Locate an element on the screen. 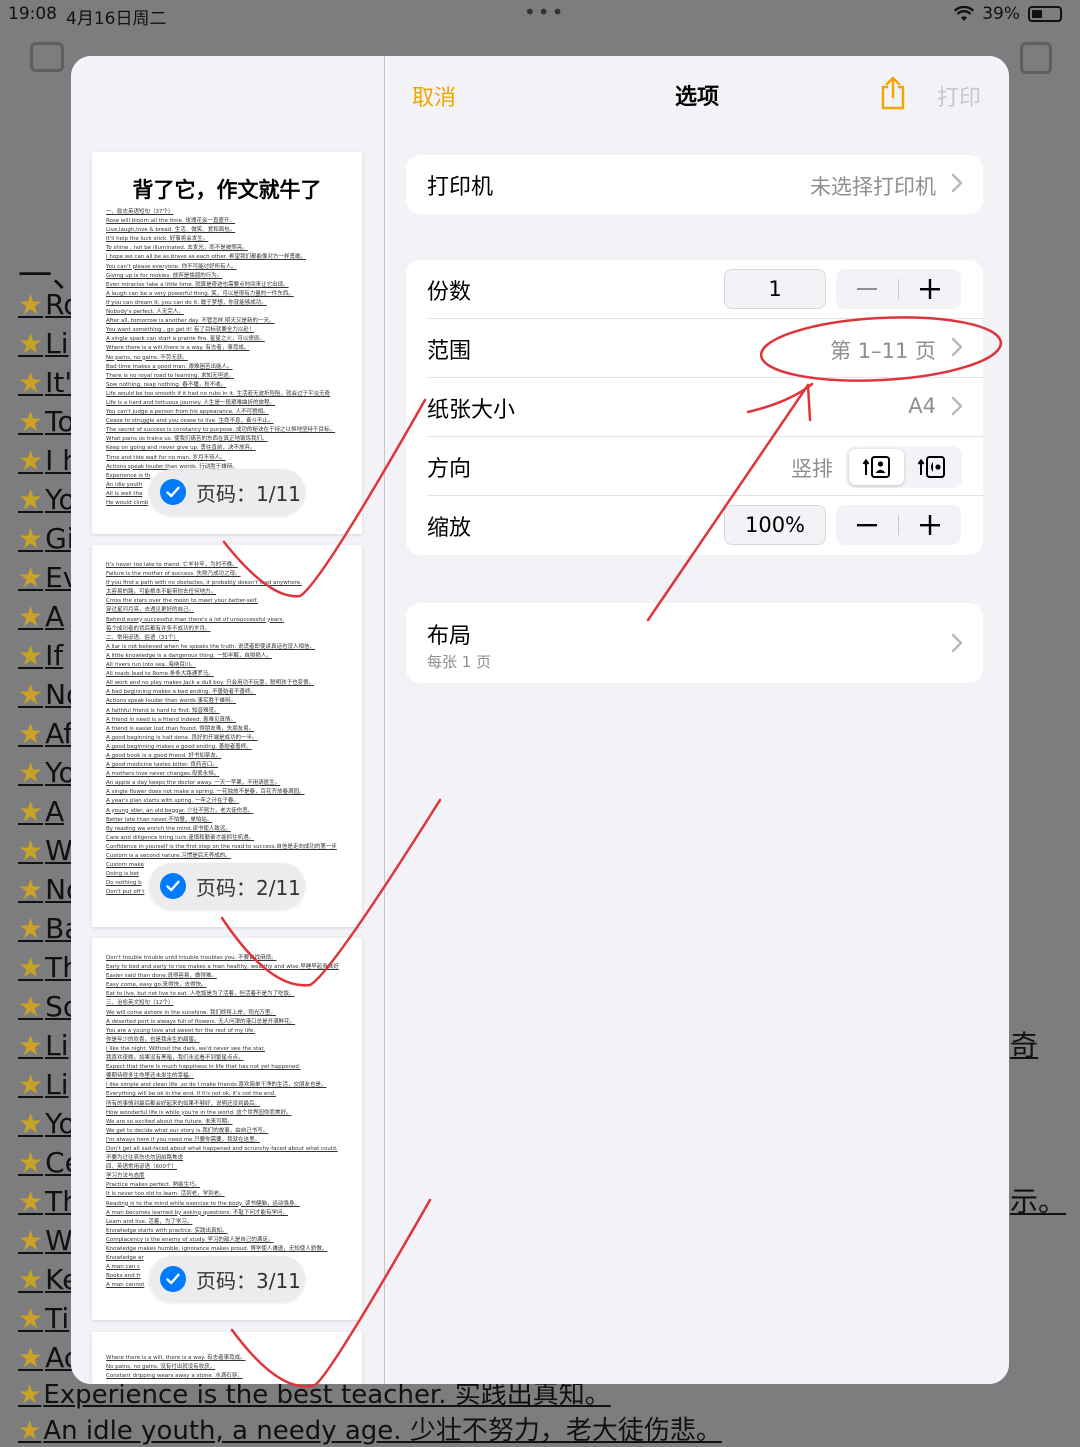  preview-line: Better late than never.不怕慢，单怕站。 is located at coordinates (159, 819).